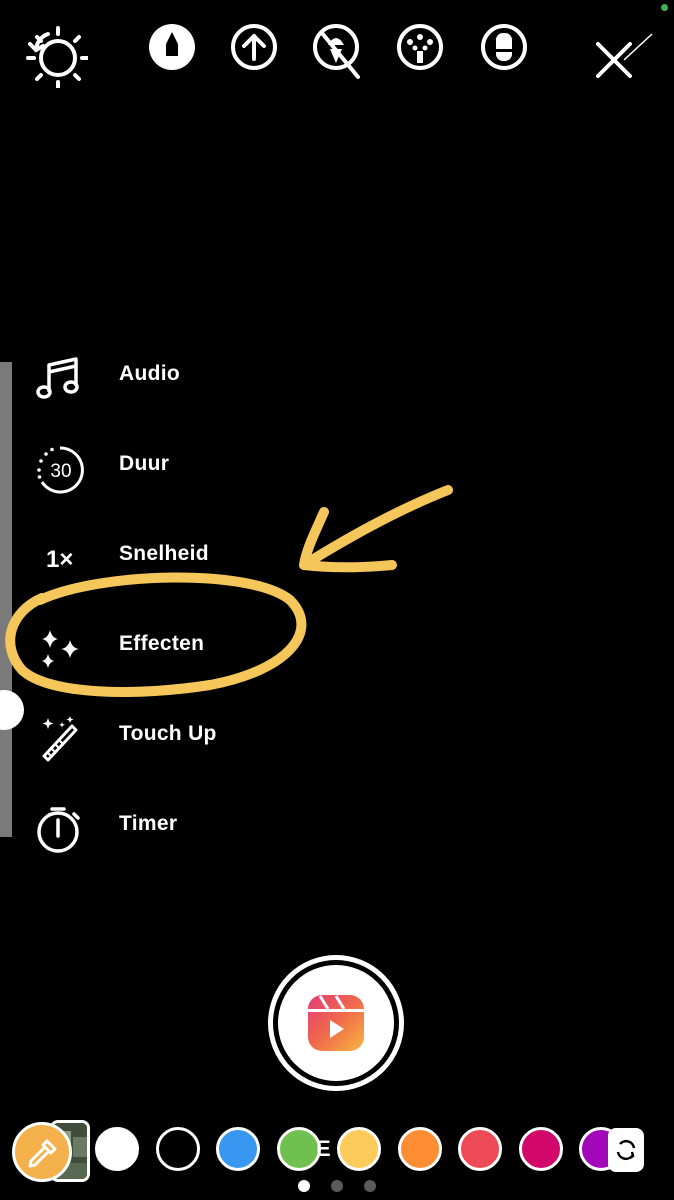 The height and width of the screenshot is (1200, 674). I want to click on menu-item-label: Audio, so click(149, 373).